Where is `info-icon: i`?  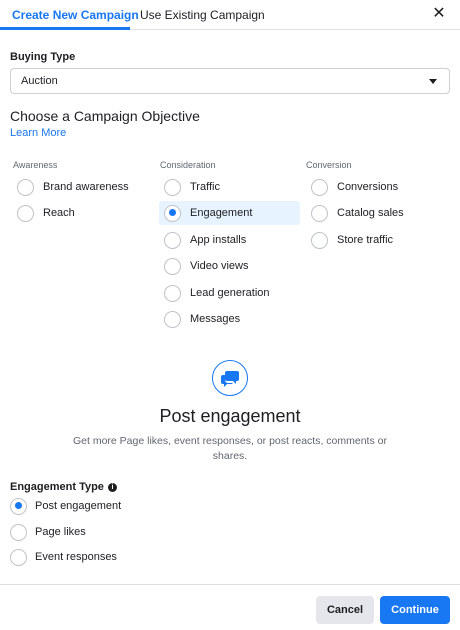 info-icon: i is located at coordinates (112, 487).